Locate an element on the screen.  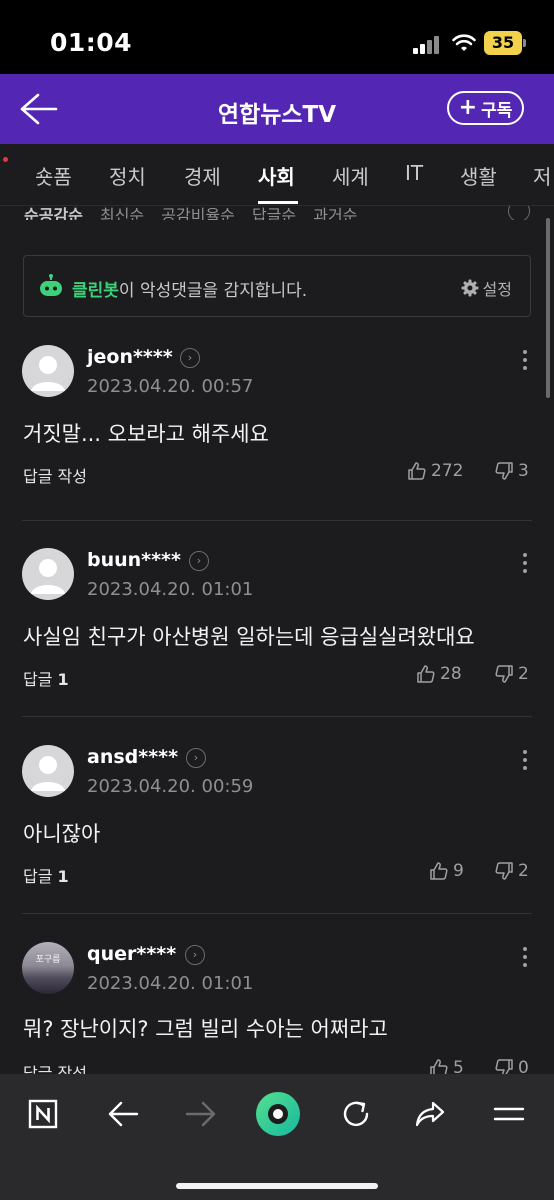
naver-home-button is located at coordinates (43, 1114).